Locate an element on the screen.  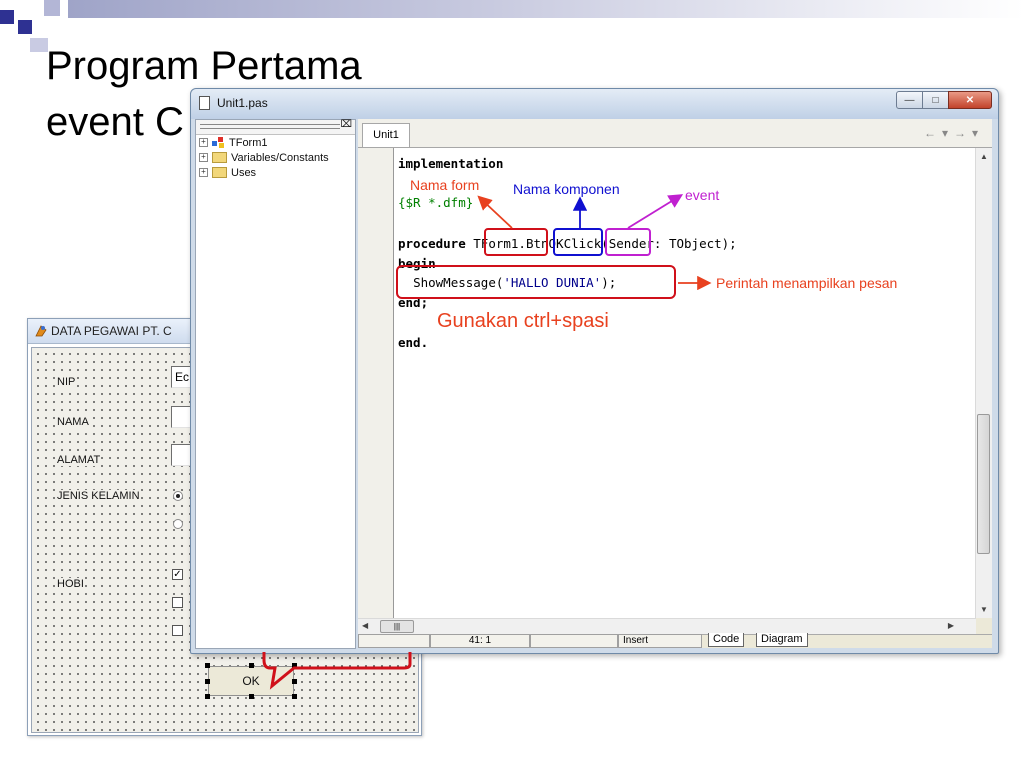
arrow-event is located at coordinates (655, 211).